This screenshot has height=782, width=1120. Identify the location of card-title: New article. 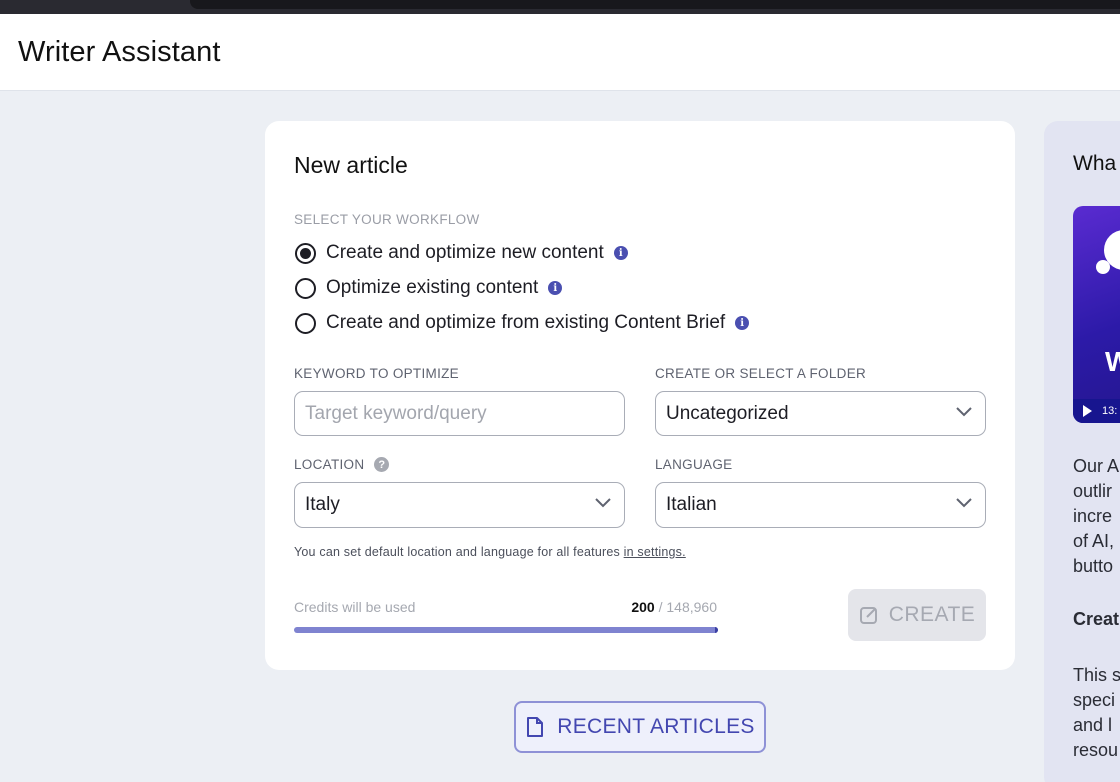
(351, 165).